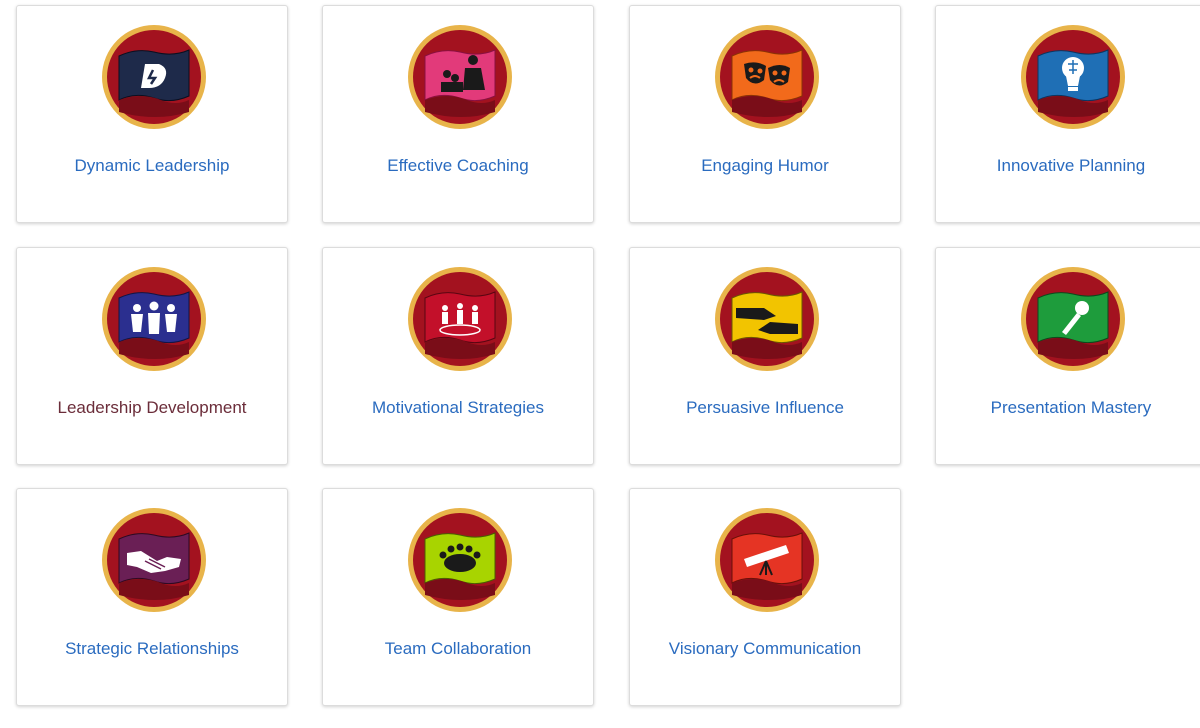 Image resolution: width=1200 pixels, height=728 pixels. I want to click on card-label: Team Collaboration, so click(458, 649).